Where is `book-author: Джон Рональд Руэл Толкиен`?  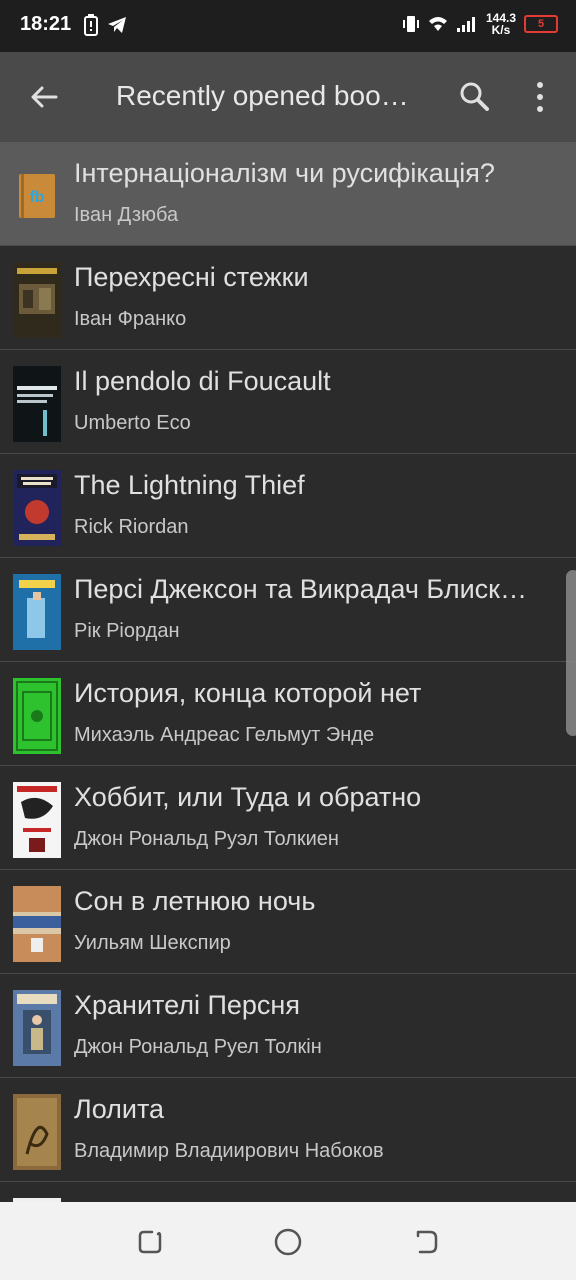
book-author: Джон Рональд Руэл Толкиен is located at coordinates (206, 839).